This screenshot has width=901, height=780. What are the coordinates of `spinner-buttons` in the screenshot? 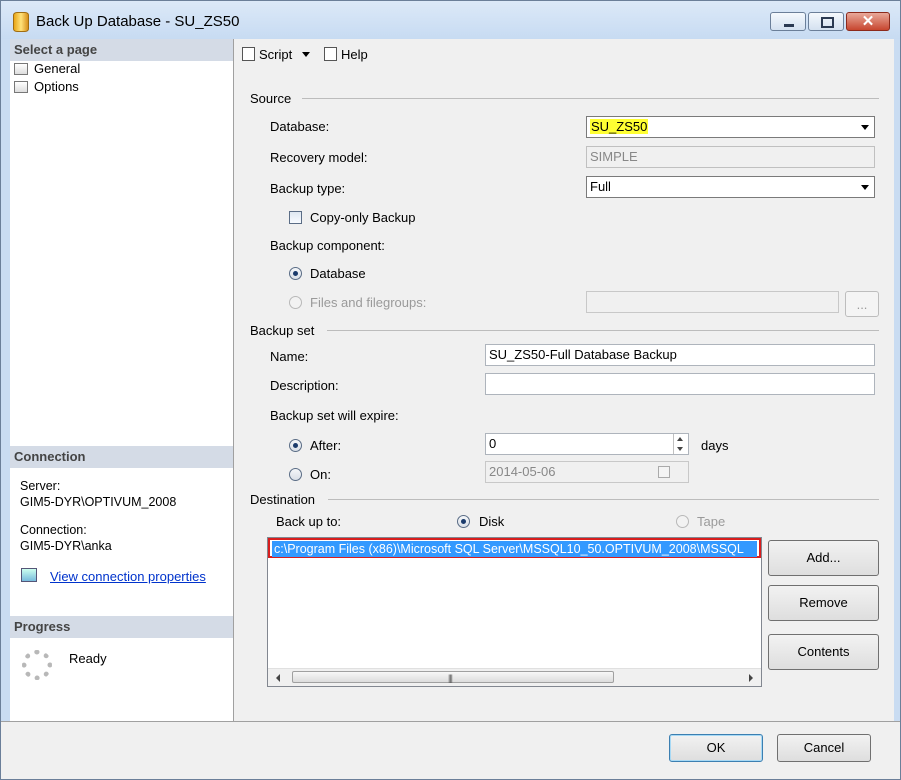 It's located at (680, 444).